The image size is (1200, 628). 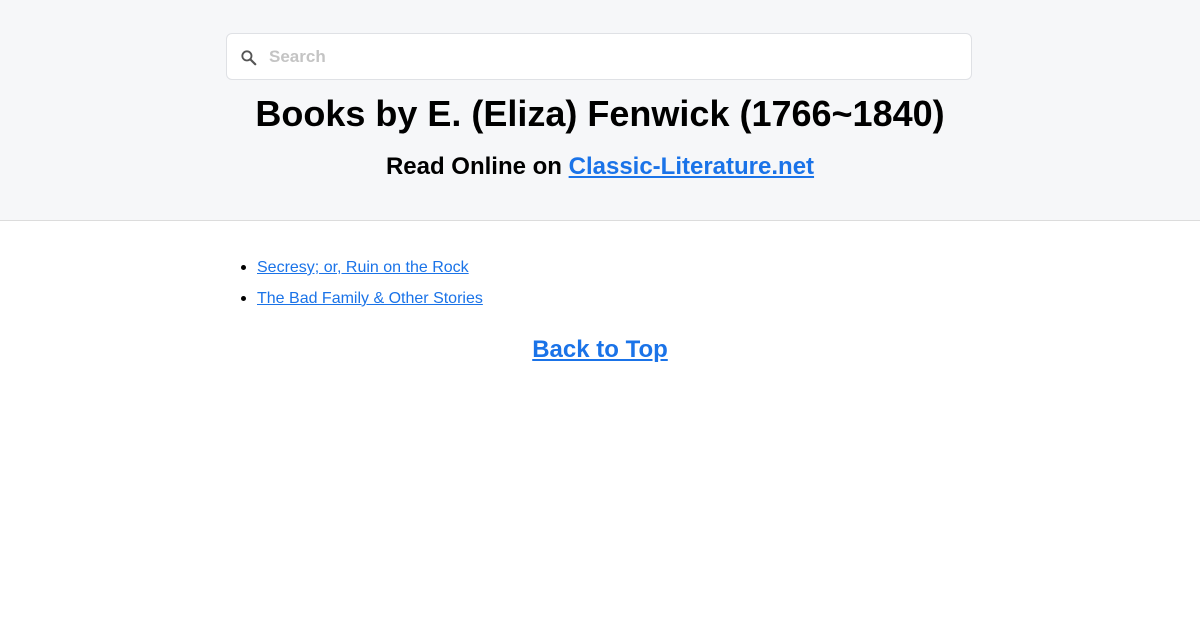 I want to click on page-subtitle: Read Online on Classic-Literature.net, so click(x=600, y=167).